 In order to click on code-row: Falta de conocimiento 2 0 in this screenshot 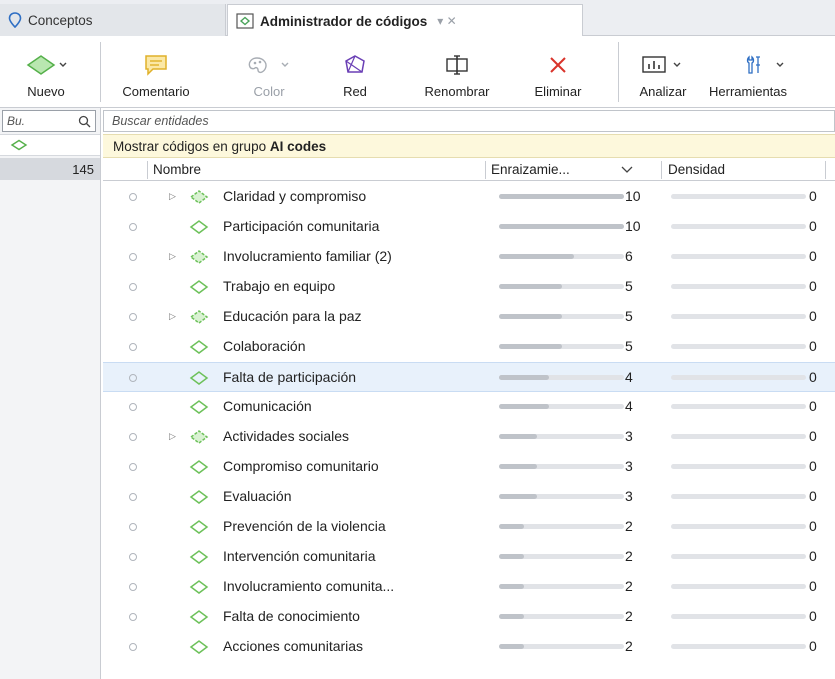, I will do `click(469, 617)`.